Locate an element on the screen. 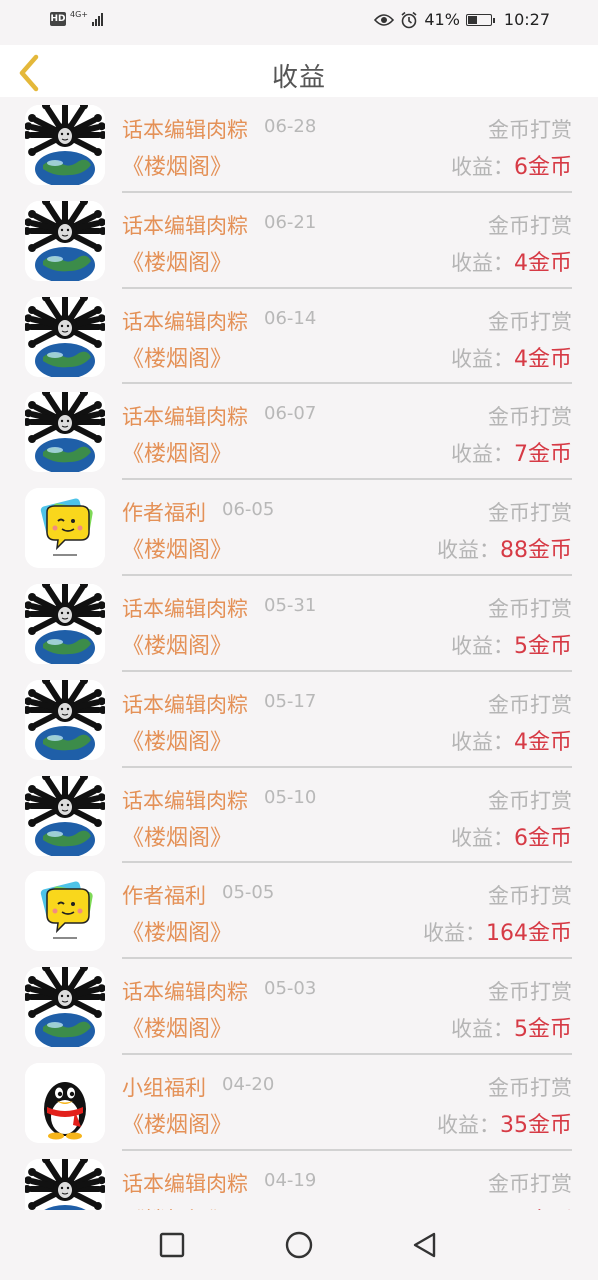  battery-icon is located at coordinates (480, 19).